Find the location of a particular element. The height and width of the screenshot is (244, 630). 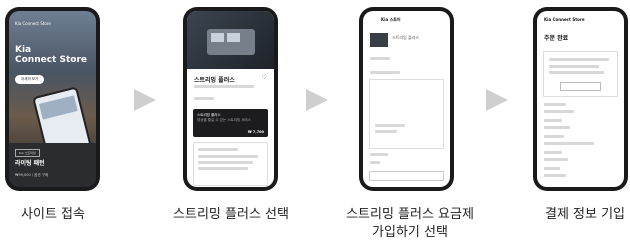

step-caption: 결제 정보 기입 is located at coordinates (585, 214).